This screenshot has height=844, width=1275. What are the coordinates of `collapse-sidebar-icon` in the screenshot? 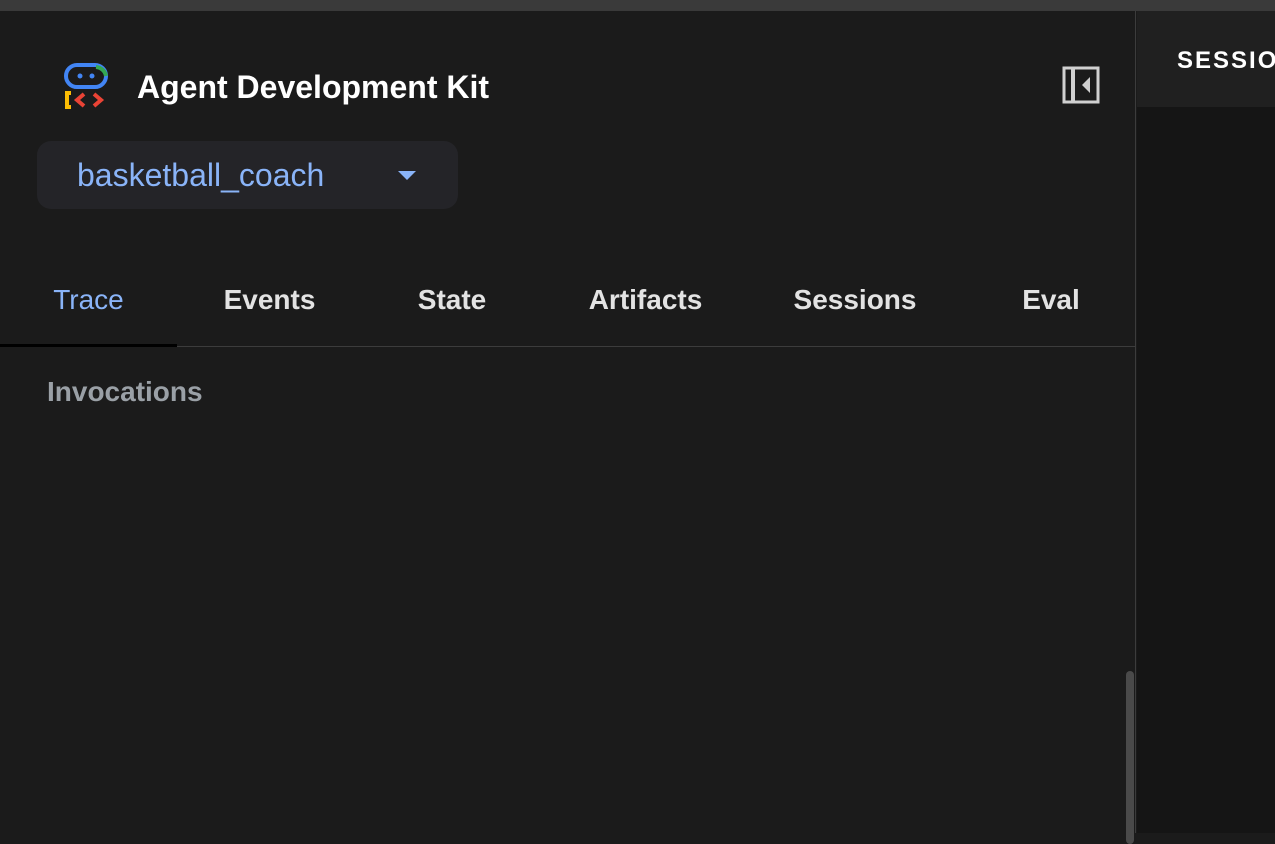 It's located at (1081, 85).